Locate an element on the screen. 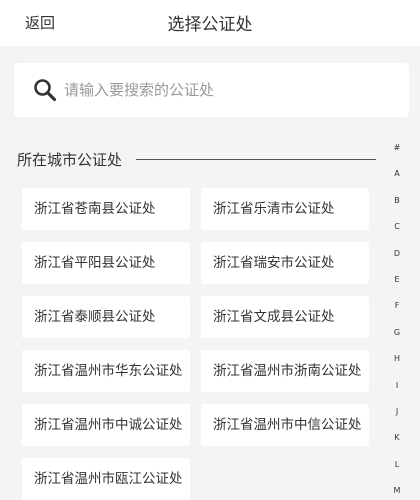 Image resolution: width=420 pixels, height=500 pixels. section-title: 所在城市公证处 is located at coordinates (70, 160).